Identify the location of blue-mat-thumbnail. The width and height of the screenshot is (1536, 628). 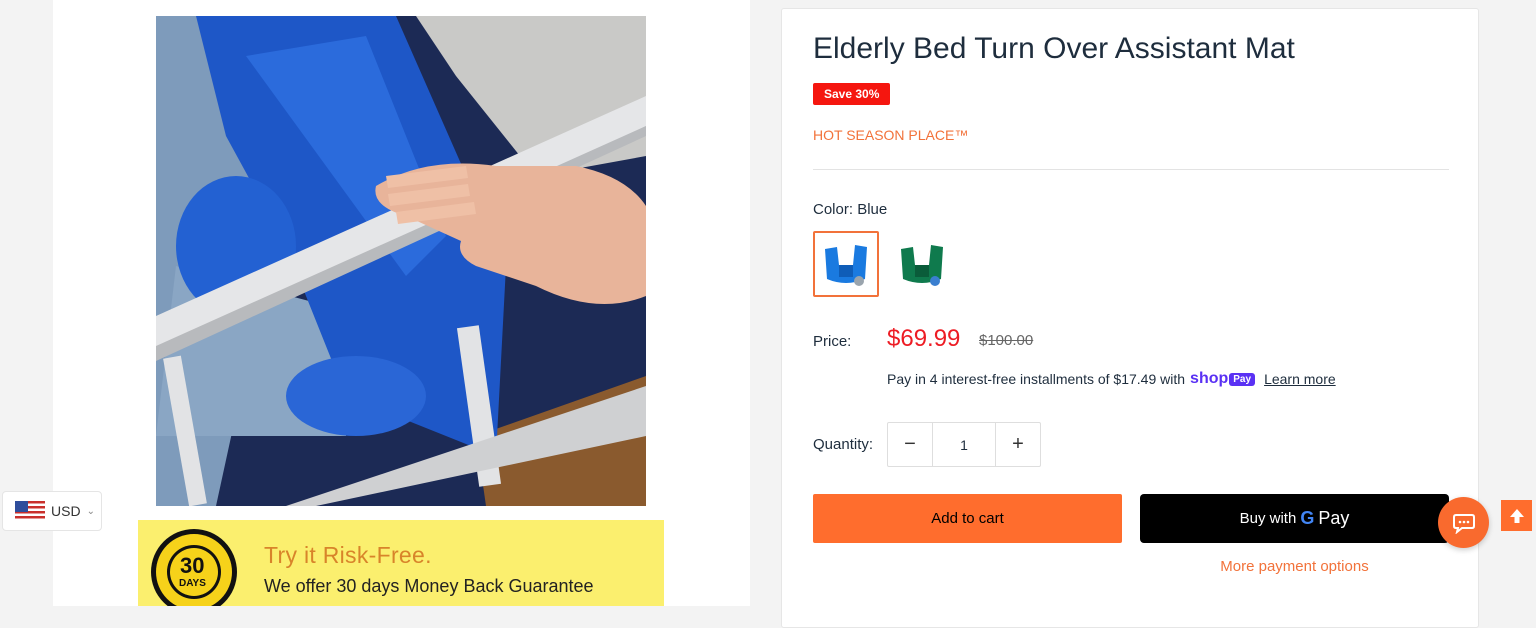
(846, 265).